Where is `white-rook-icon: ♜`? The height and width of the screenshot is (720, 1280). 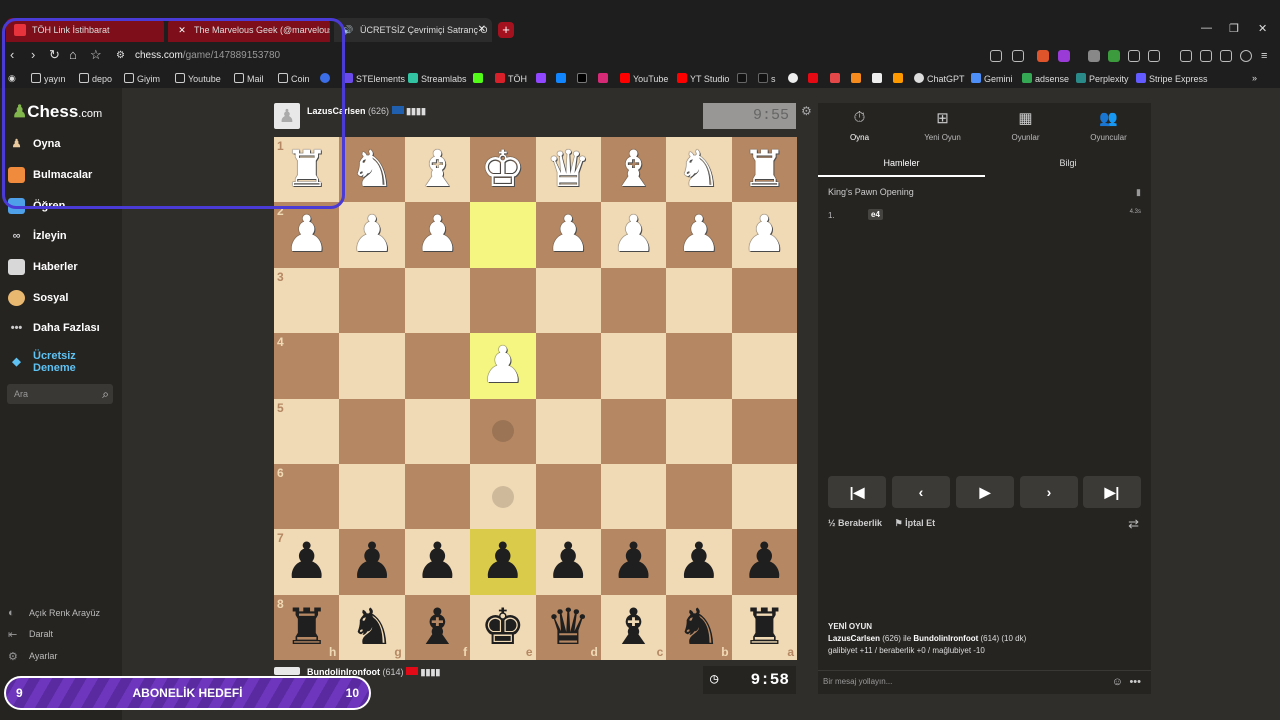
white-rook-icon: ♜ is located at coordinates (306, 169).